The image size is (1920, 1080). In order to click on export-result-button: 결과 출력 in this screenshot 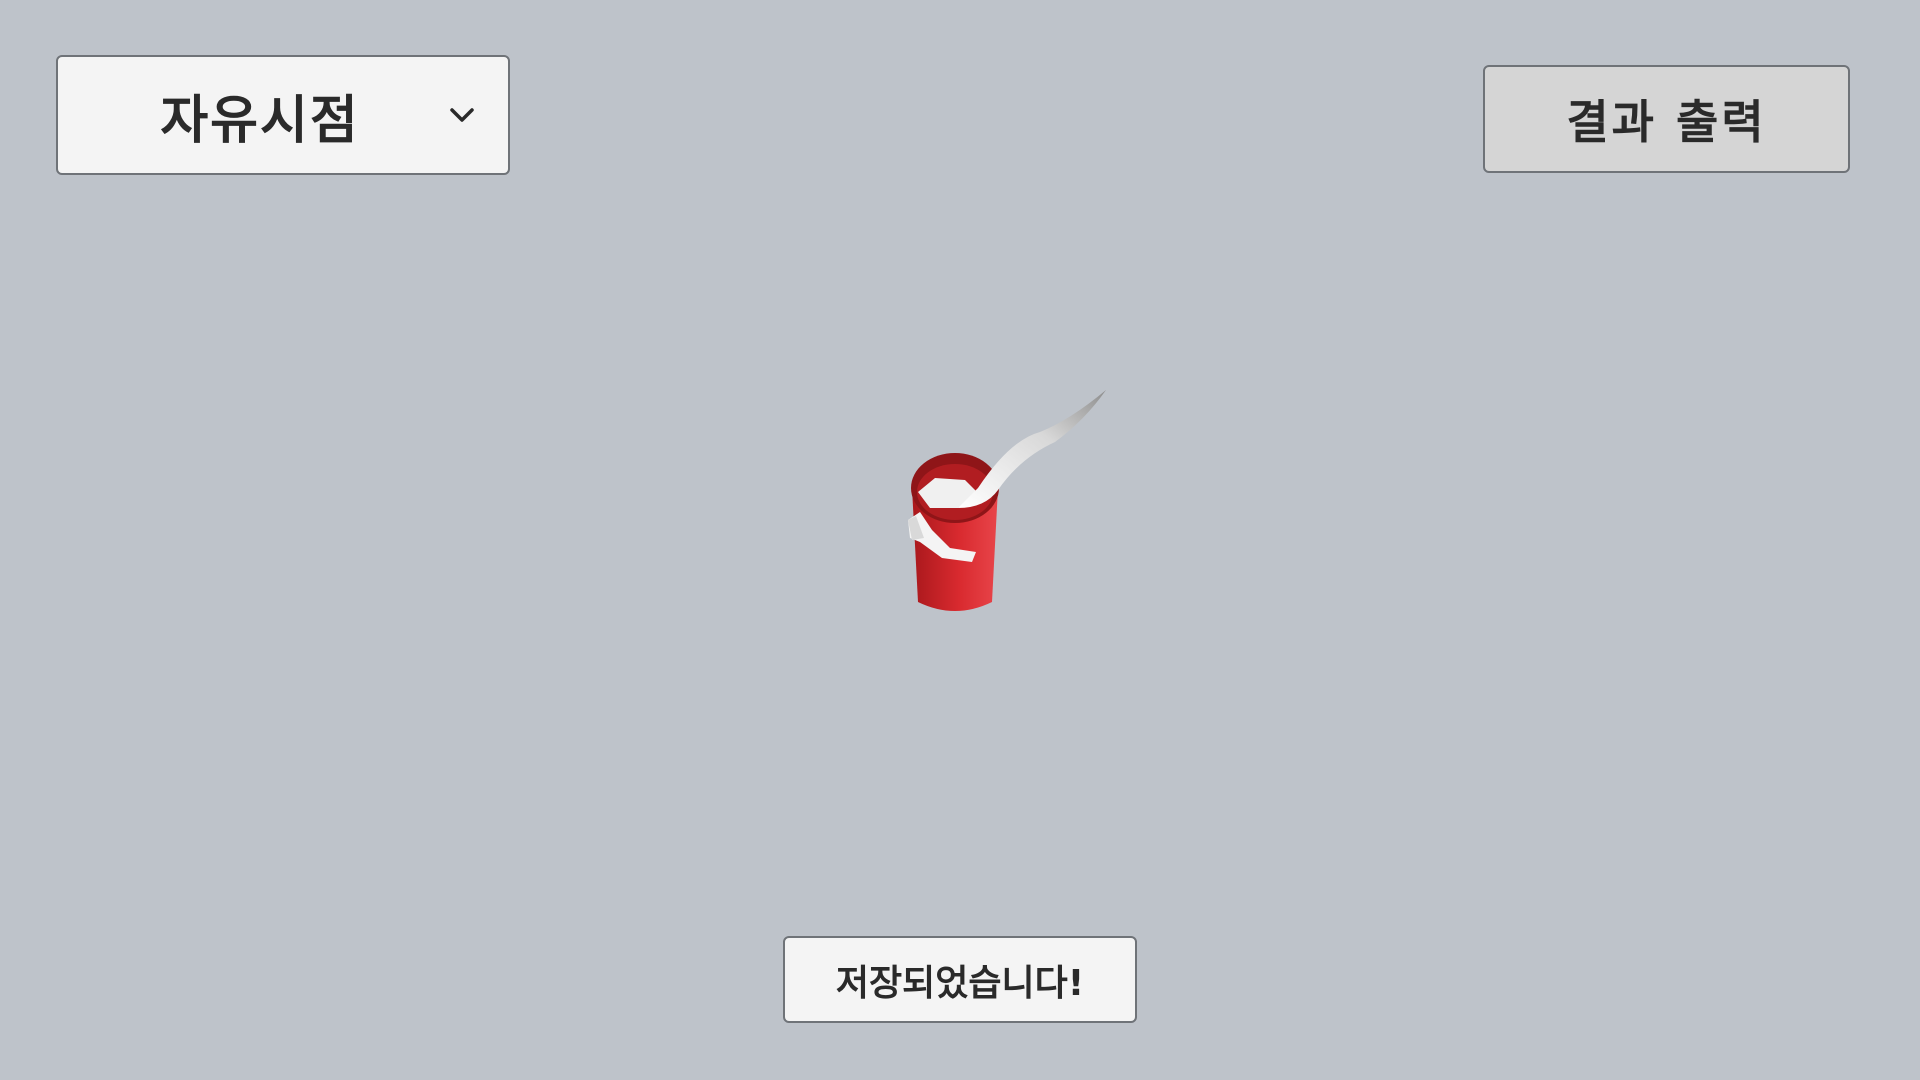, I will do `click(1666, 119)`.